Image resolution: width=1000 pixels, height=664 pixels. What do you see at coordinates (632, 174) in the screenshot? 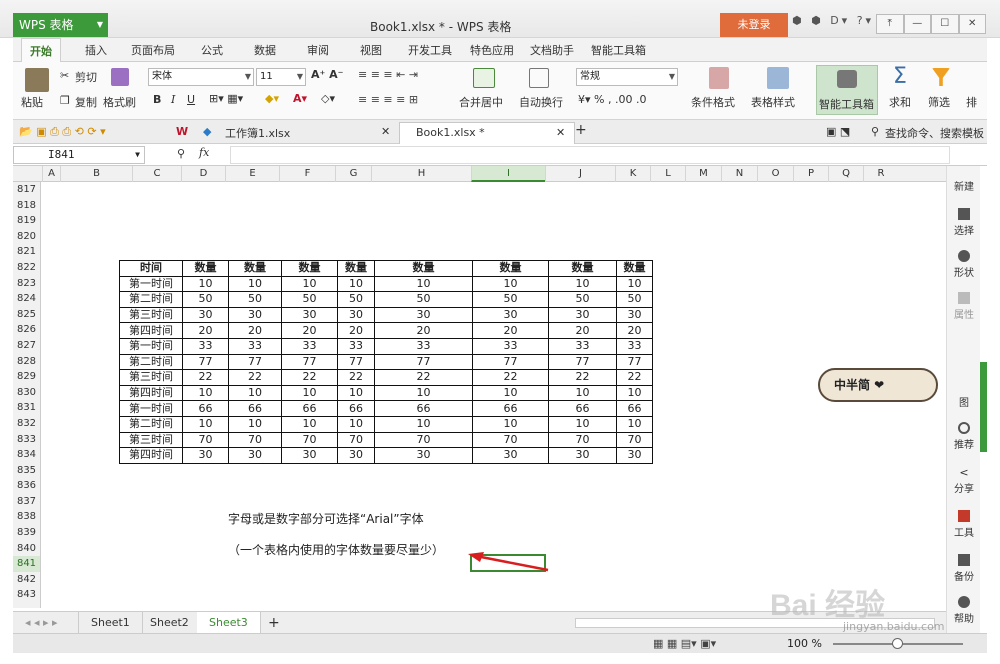
I see `column-header: K` at bounding box center [632, 174].